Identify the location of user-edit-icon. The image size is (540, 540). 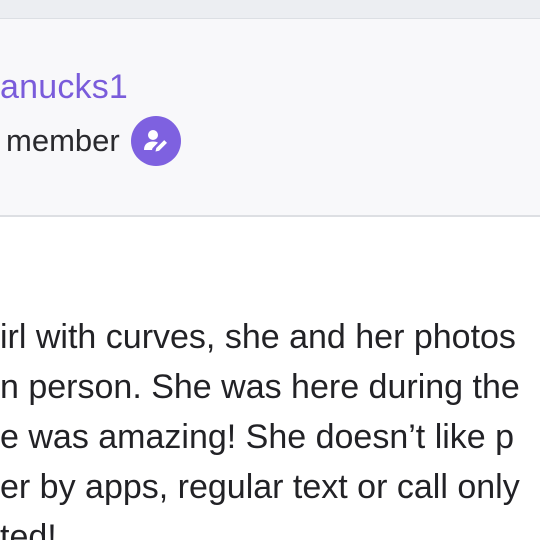
(155, 141).